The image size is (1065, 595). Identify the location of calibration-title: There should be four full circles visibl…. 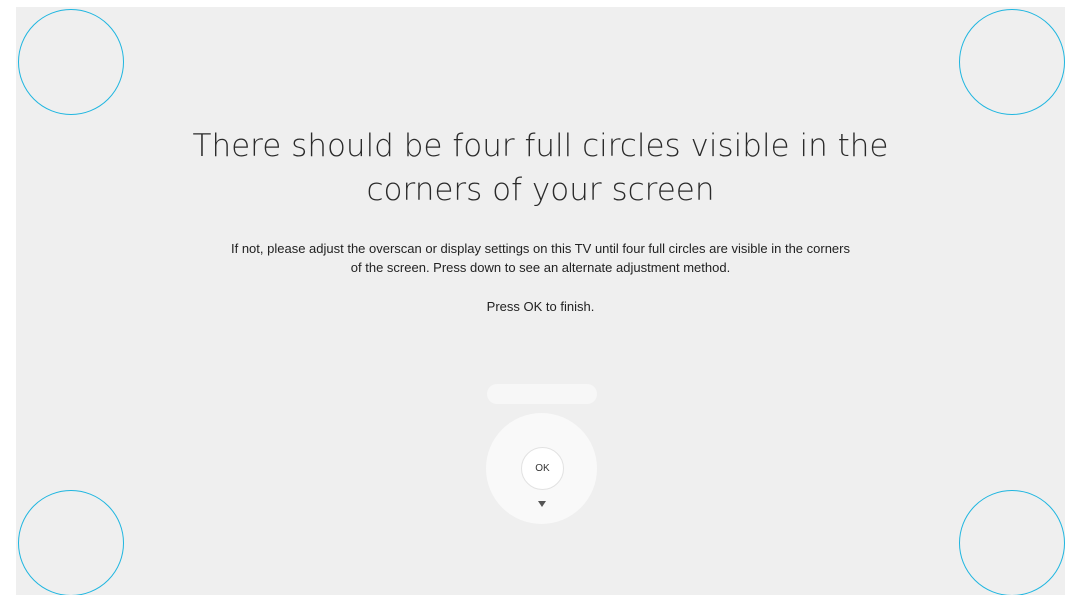
(540, 168).